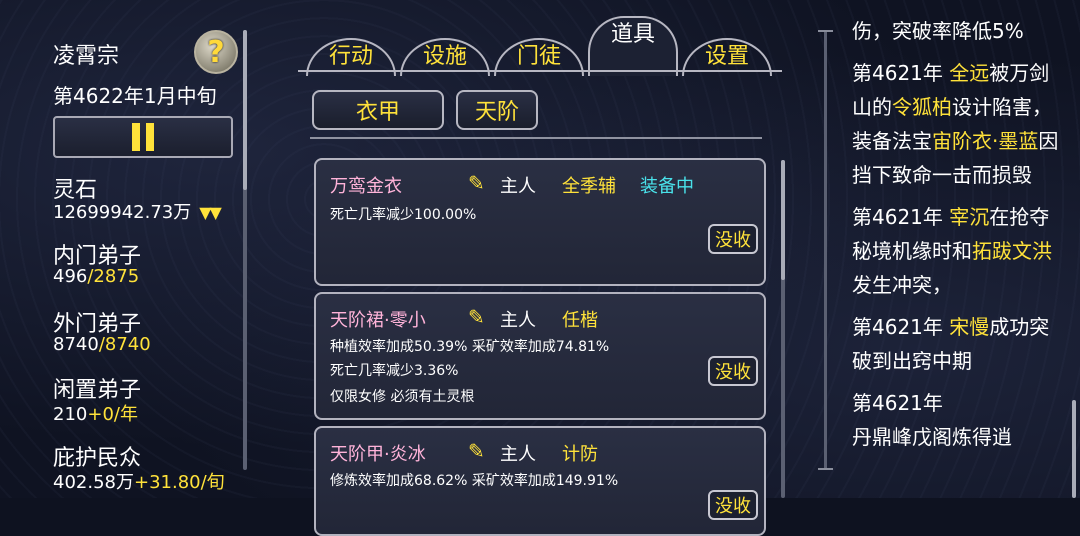  I want to click on game-date: 第4622年1月中旬, so click(135, 96).